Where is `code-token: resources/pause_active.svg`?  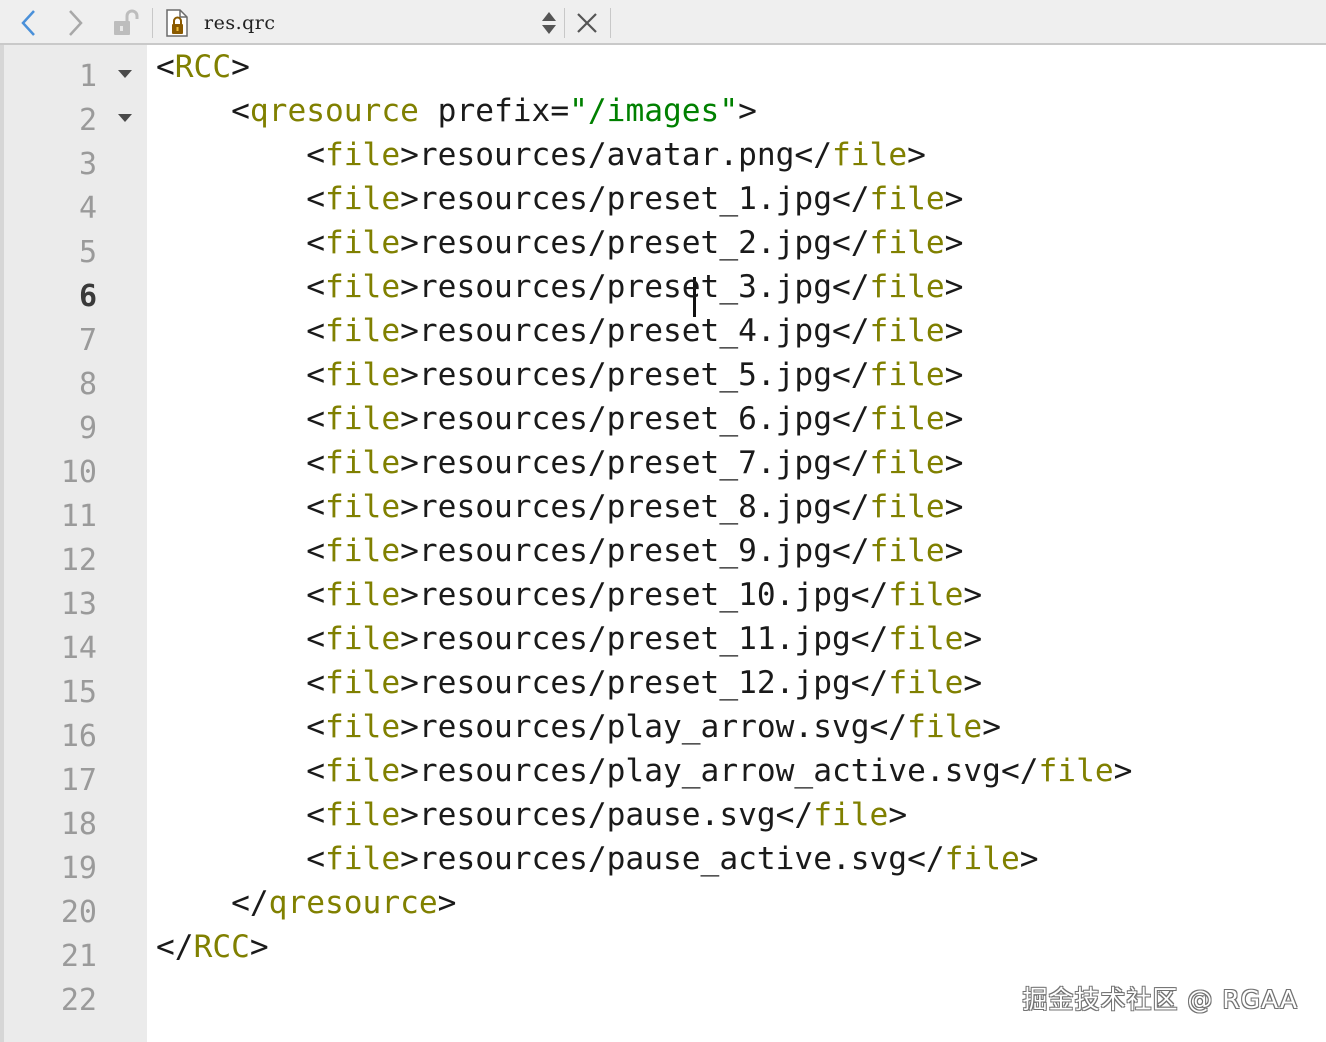
code-token: resources/pause_active.svg is located at coordinates (663, 859).